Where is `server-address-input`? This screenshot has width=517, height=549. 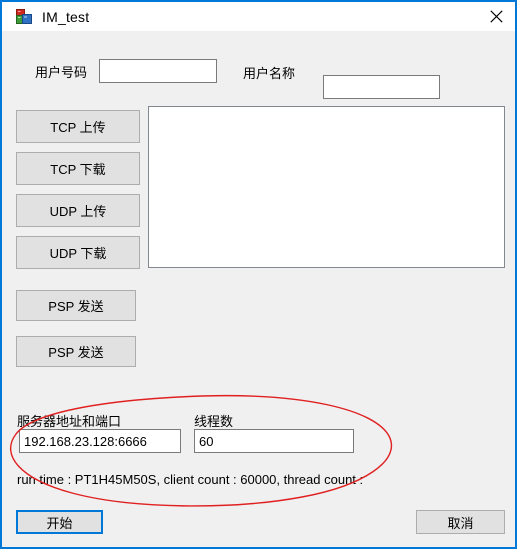 server-address-input is located at coordinates (100, 441).